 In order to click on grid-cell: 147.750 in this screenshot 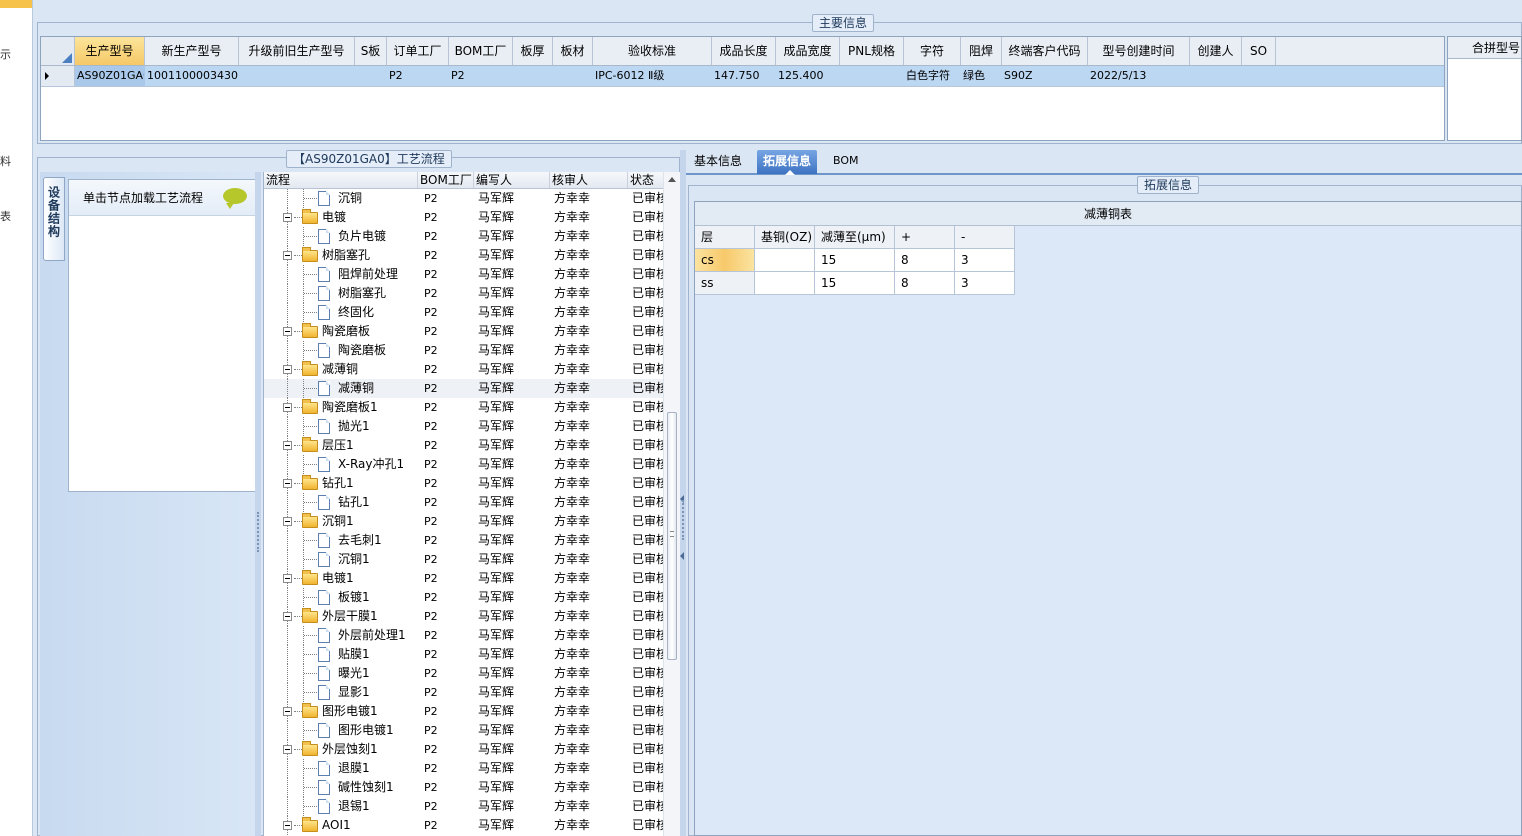, I will do `click(744, 76)`.